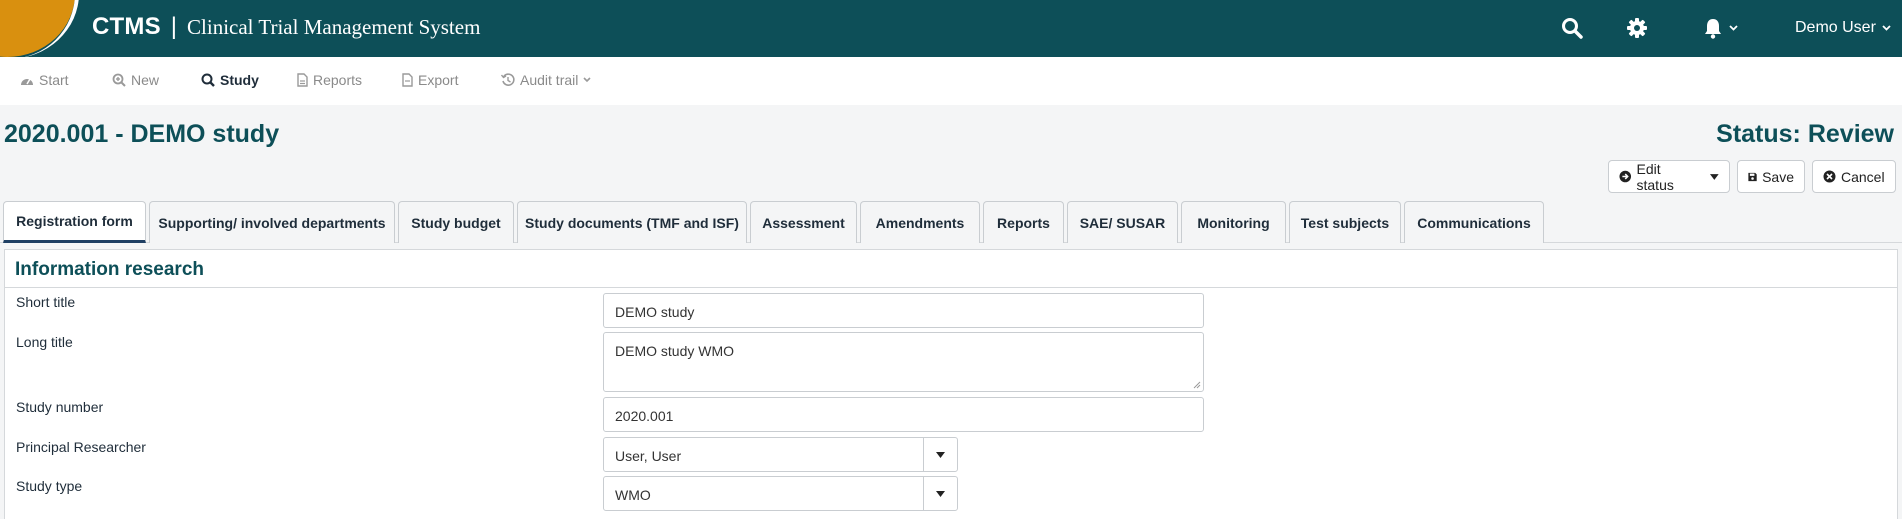 The height and width of the screenshot is (519, 1902). Describe the element at coordinates (60, 407) in the screenshot. I see `study-number-label: Study number` at that location.